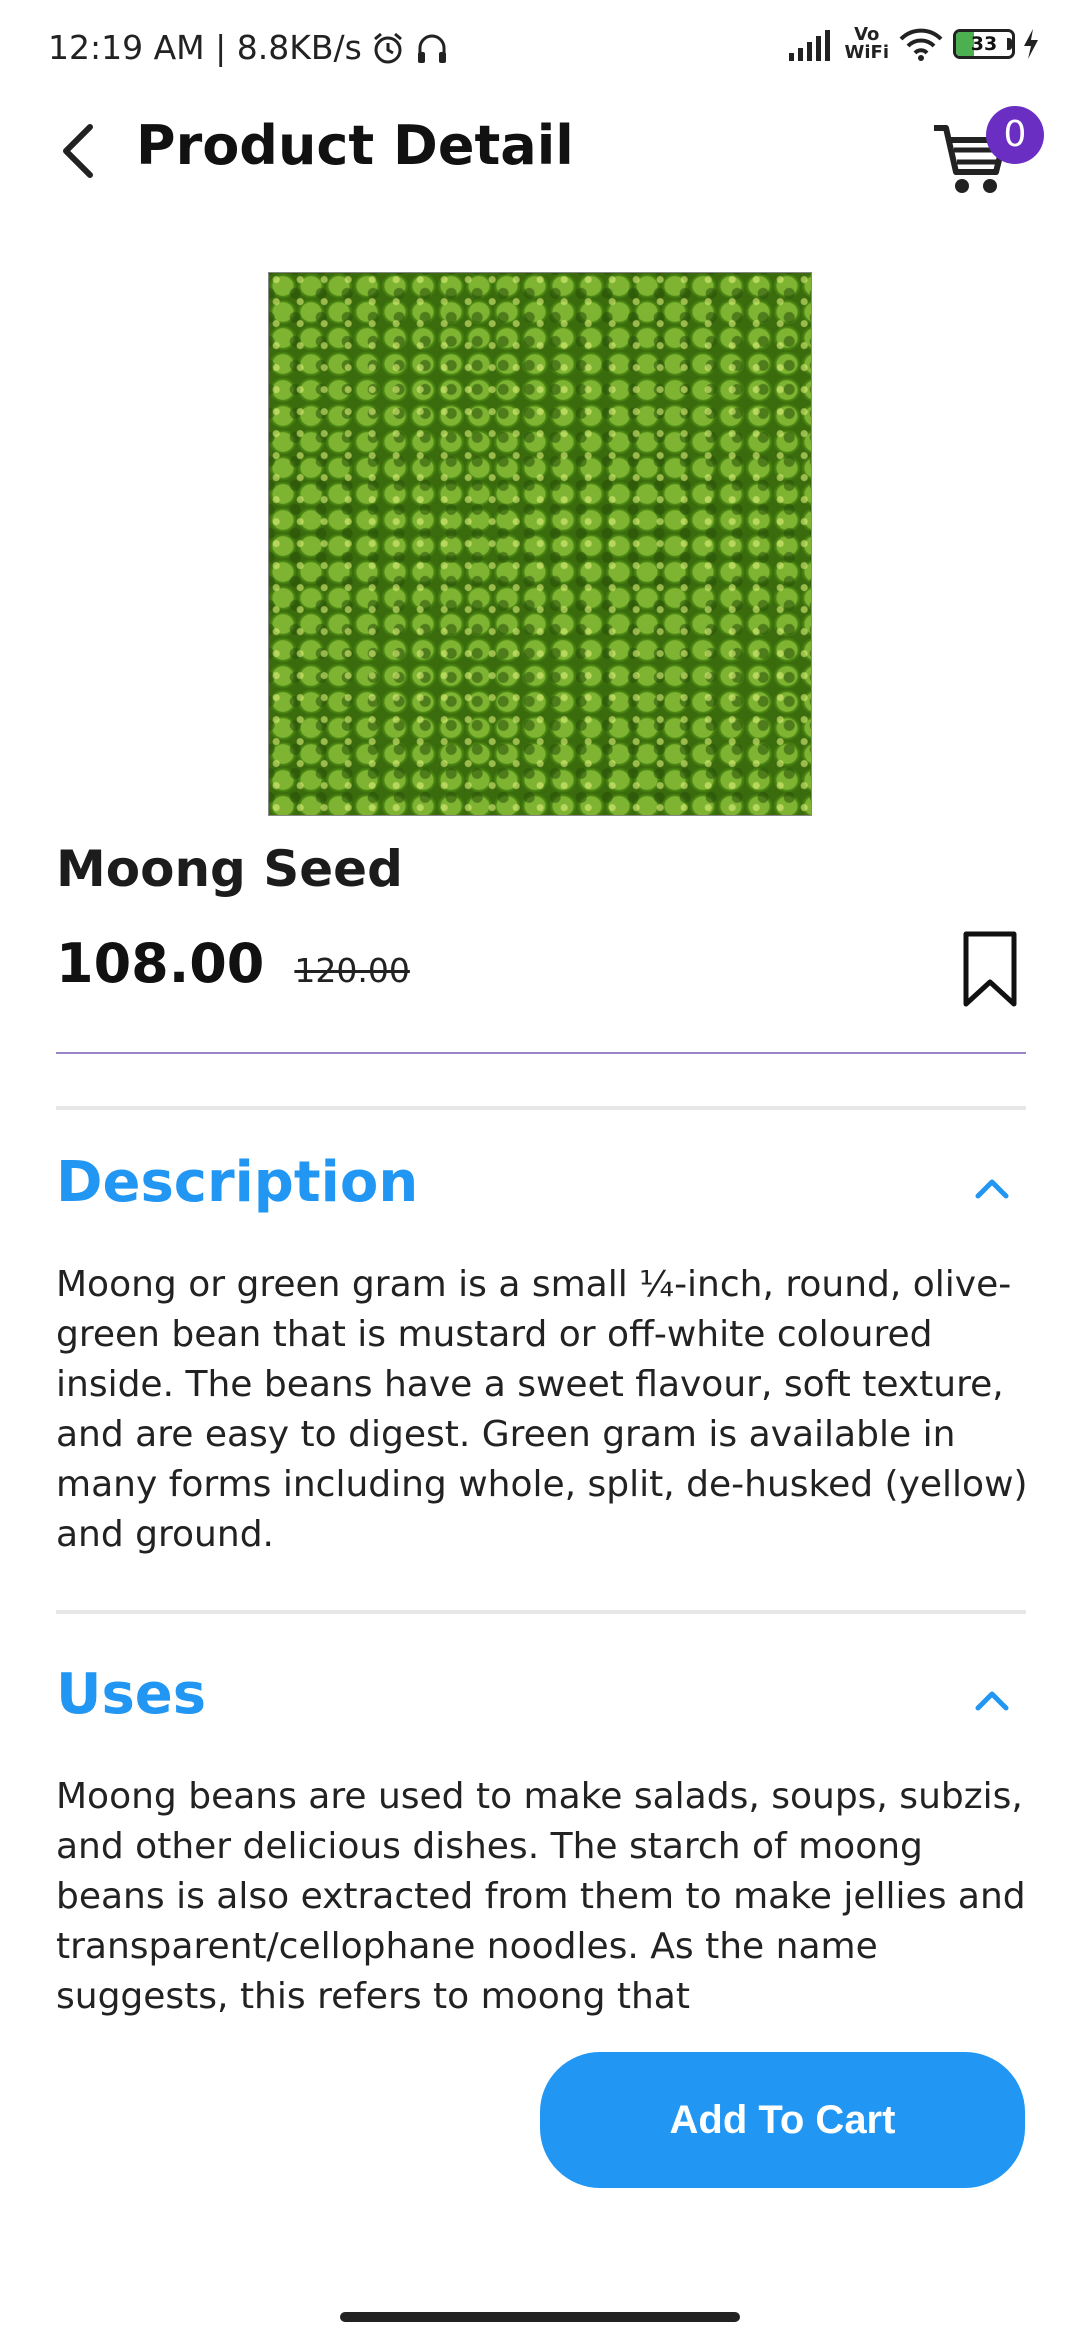 Image resolution: width=1080 pixels, height=2340 pixels. I want to click on status-time: 12:19 AM | 8.8KB/s, so click(205, 47).